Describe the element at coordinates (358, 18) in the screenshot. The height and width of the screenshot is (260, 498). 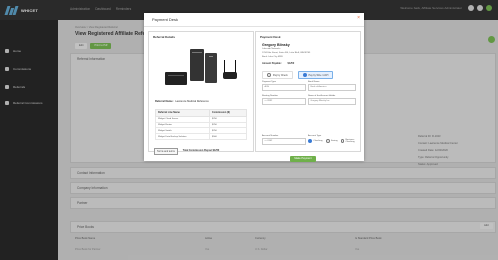
I see `close-icon: ×` at that location.